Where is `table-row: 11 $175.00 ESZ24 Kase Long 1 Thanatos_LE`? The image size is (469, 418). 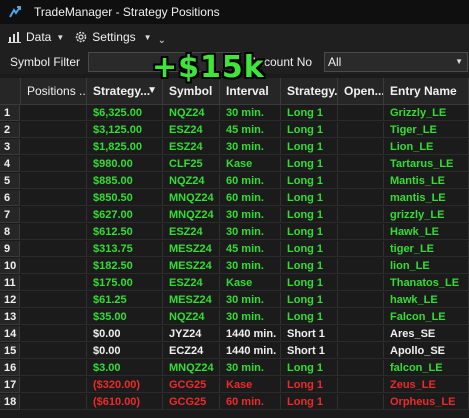
table-row: 11 $175.00 ESZ24 Kase Long 1 Thanatos_LE is located at coordinates (234, 283).